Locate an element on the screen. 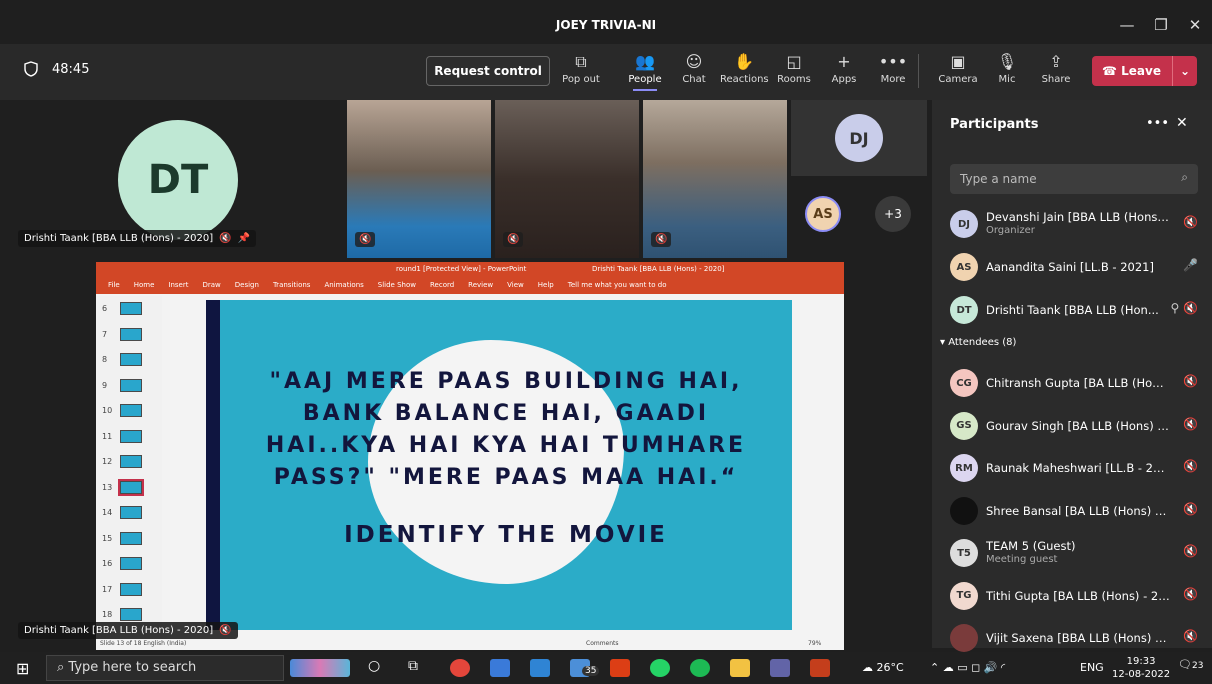 This screenshot has height=684, width=1212. minimize-button: — is located at coordinates (1127, 25).